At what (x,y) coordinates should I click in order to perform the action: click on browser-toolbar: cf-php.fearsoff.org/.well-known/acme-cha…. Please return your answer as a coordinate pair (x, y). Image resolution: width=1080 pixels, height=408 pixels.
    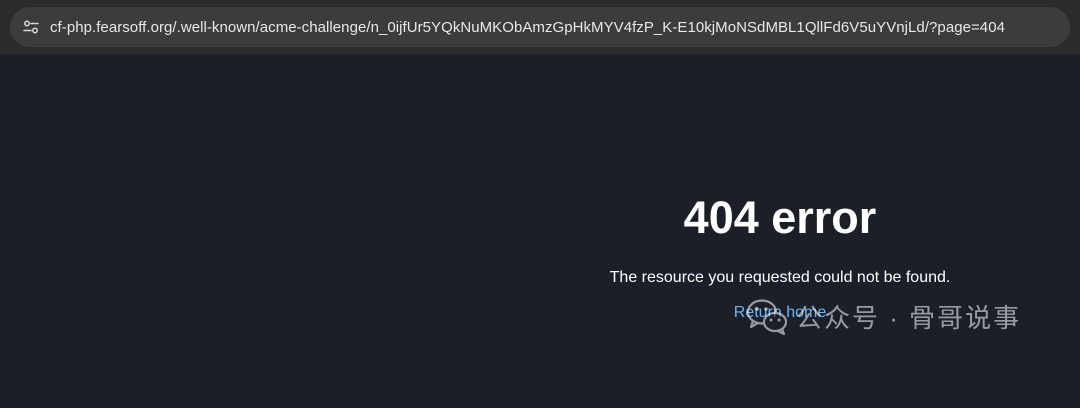
    Looking at the image, I should click on (540, 27).